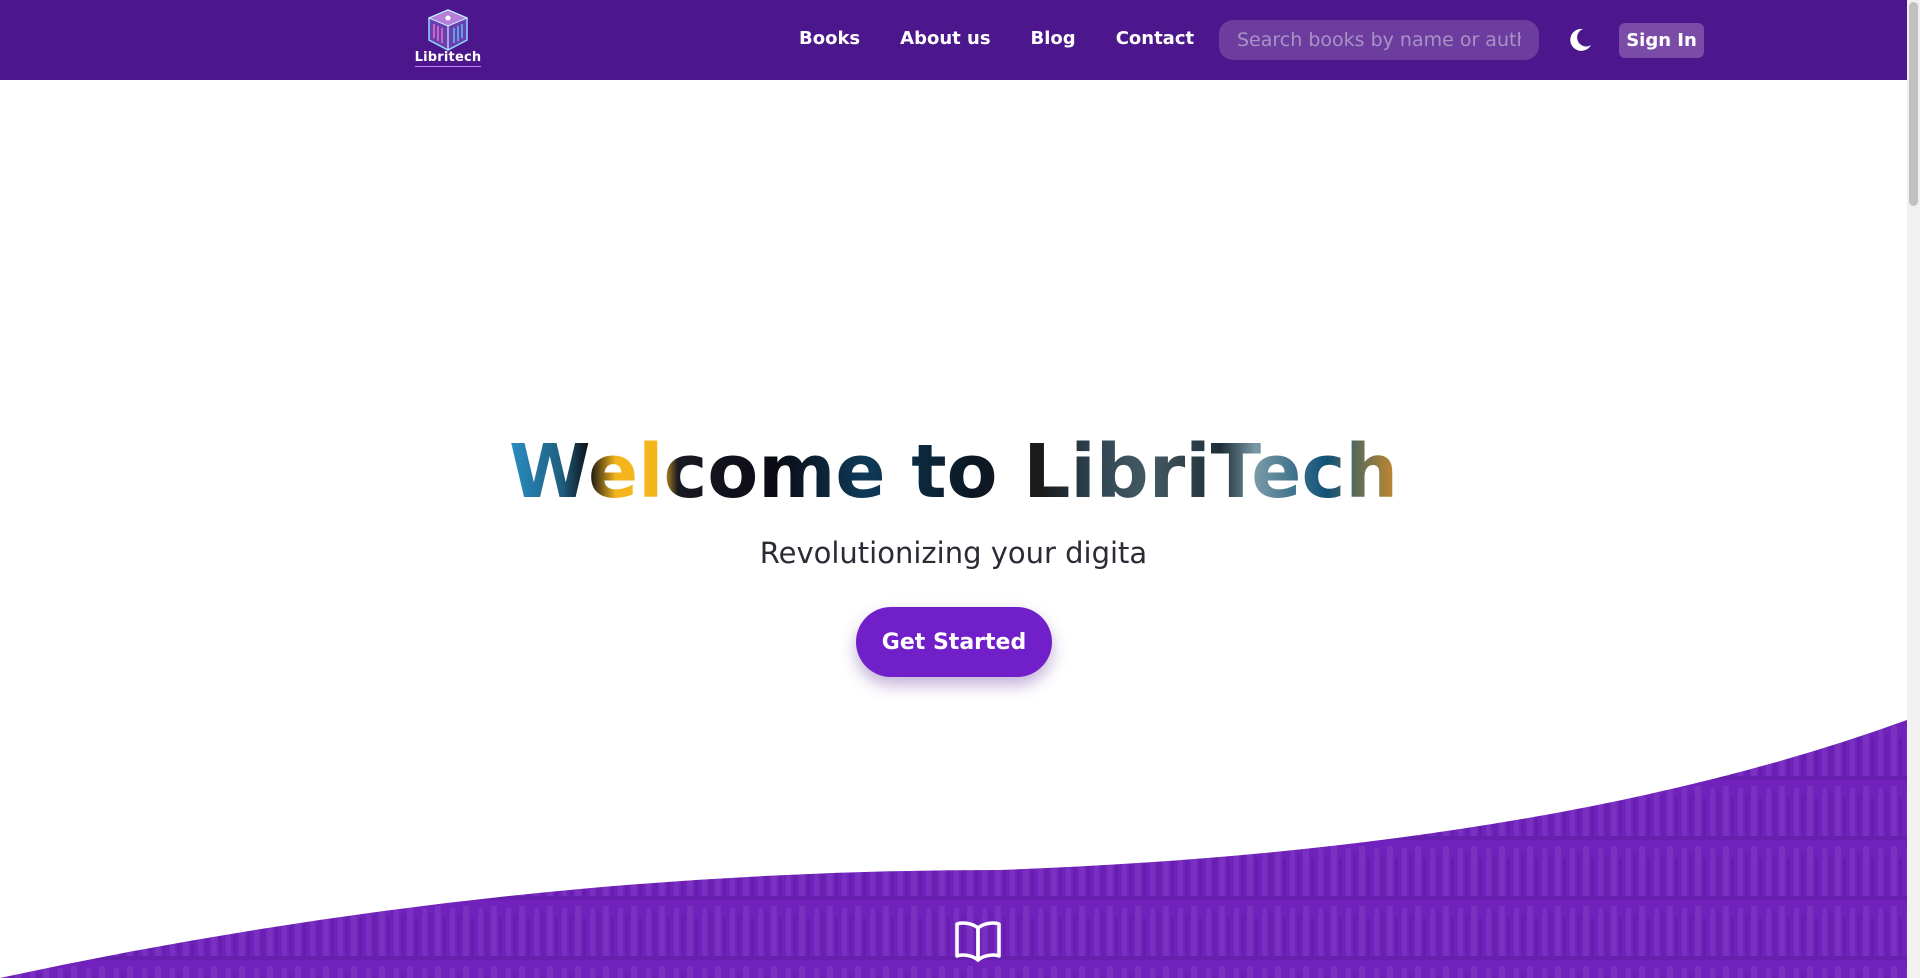 The height and width of the screenshot is (978, 1920). Describe the element at coordinates (829, 38) in the screenshot. I see `nav-link-books: Books` at that location.